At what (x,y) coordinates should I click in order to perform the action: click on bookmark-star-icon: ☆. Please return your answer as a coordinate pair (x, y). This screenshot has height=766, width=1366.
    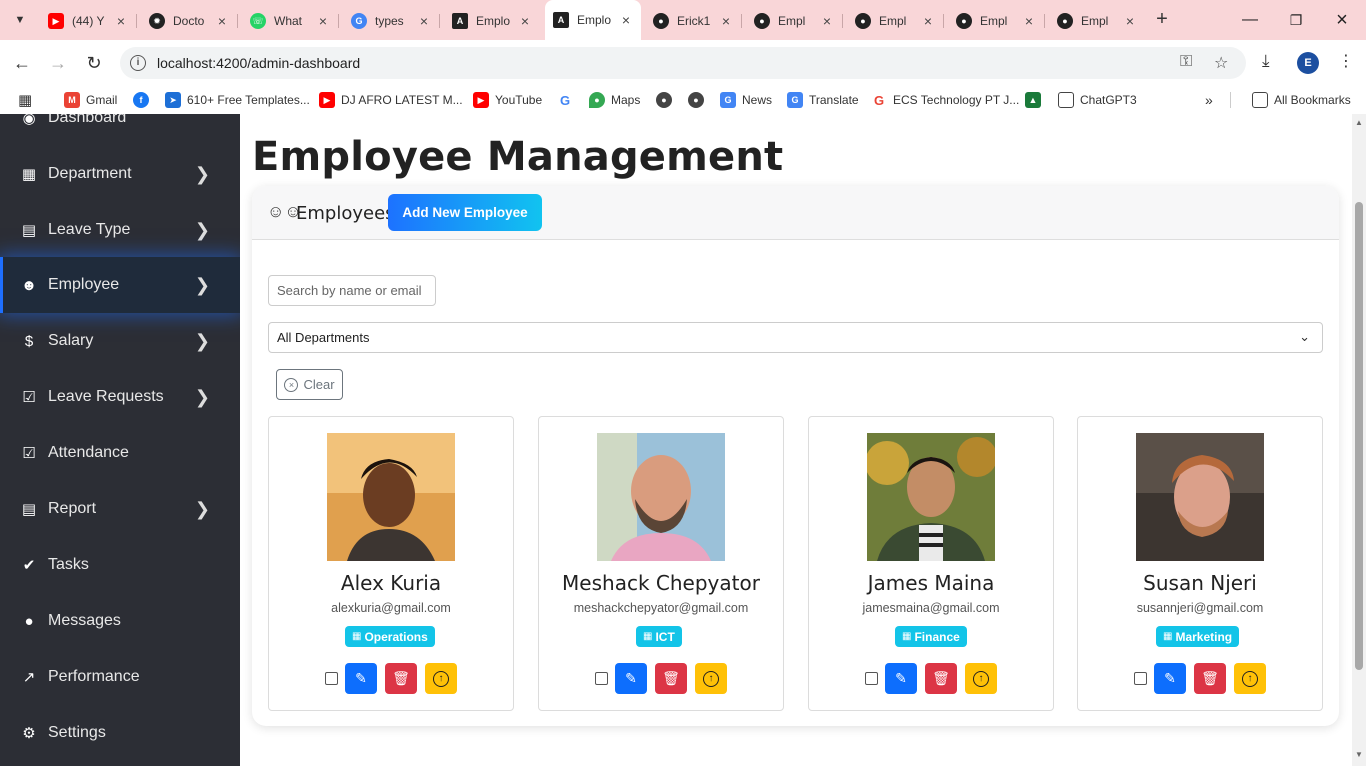
    Looking at the image, I should click on (1221, 63).